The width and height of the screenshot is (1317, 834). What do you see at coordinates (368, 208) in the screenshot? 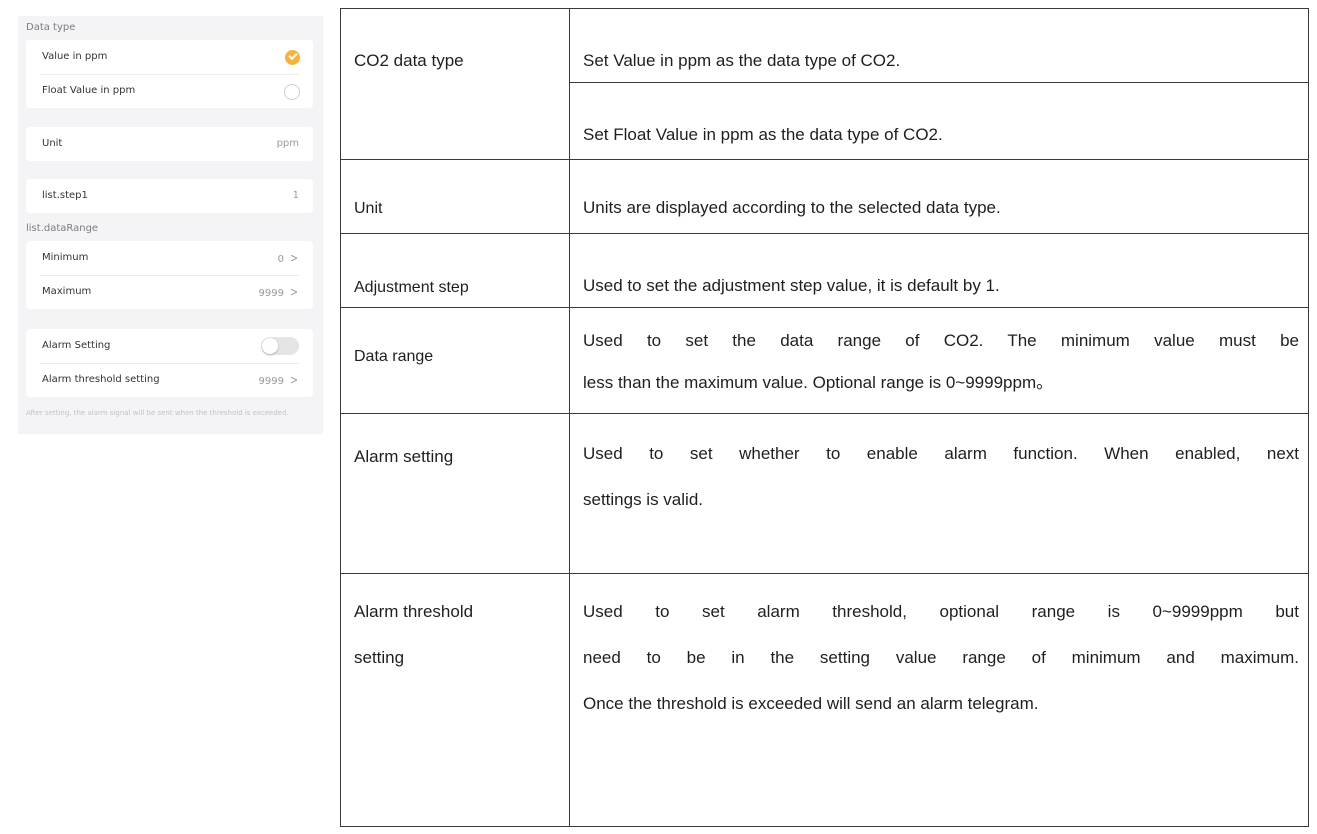
I see `unit-row-label: Unit` at bounding box center [368, 208].